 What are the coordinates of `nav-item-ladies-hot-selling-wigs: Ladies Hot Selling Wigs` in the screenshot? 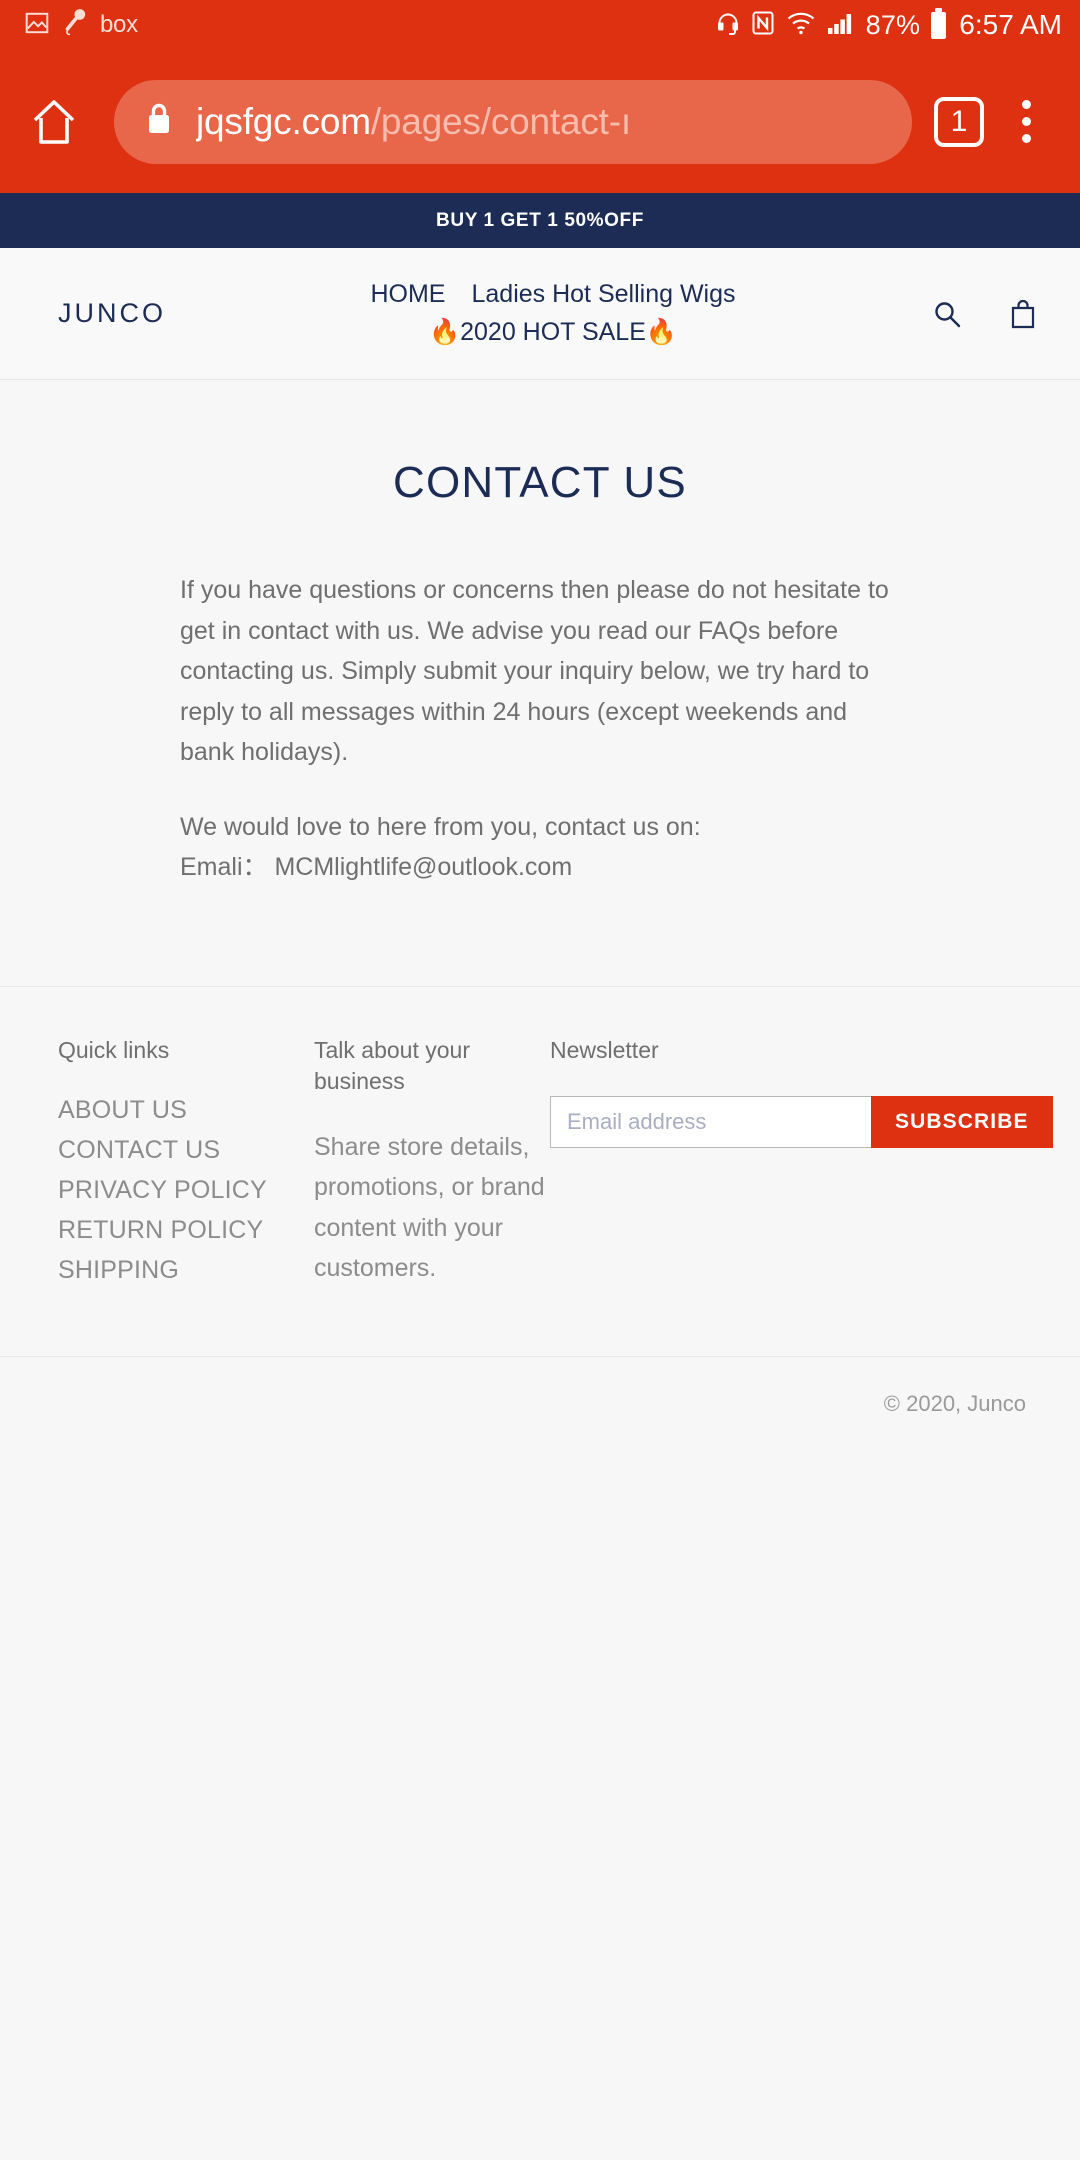 It's located at (603, 294).